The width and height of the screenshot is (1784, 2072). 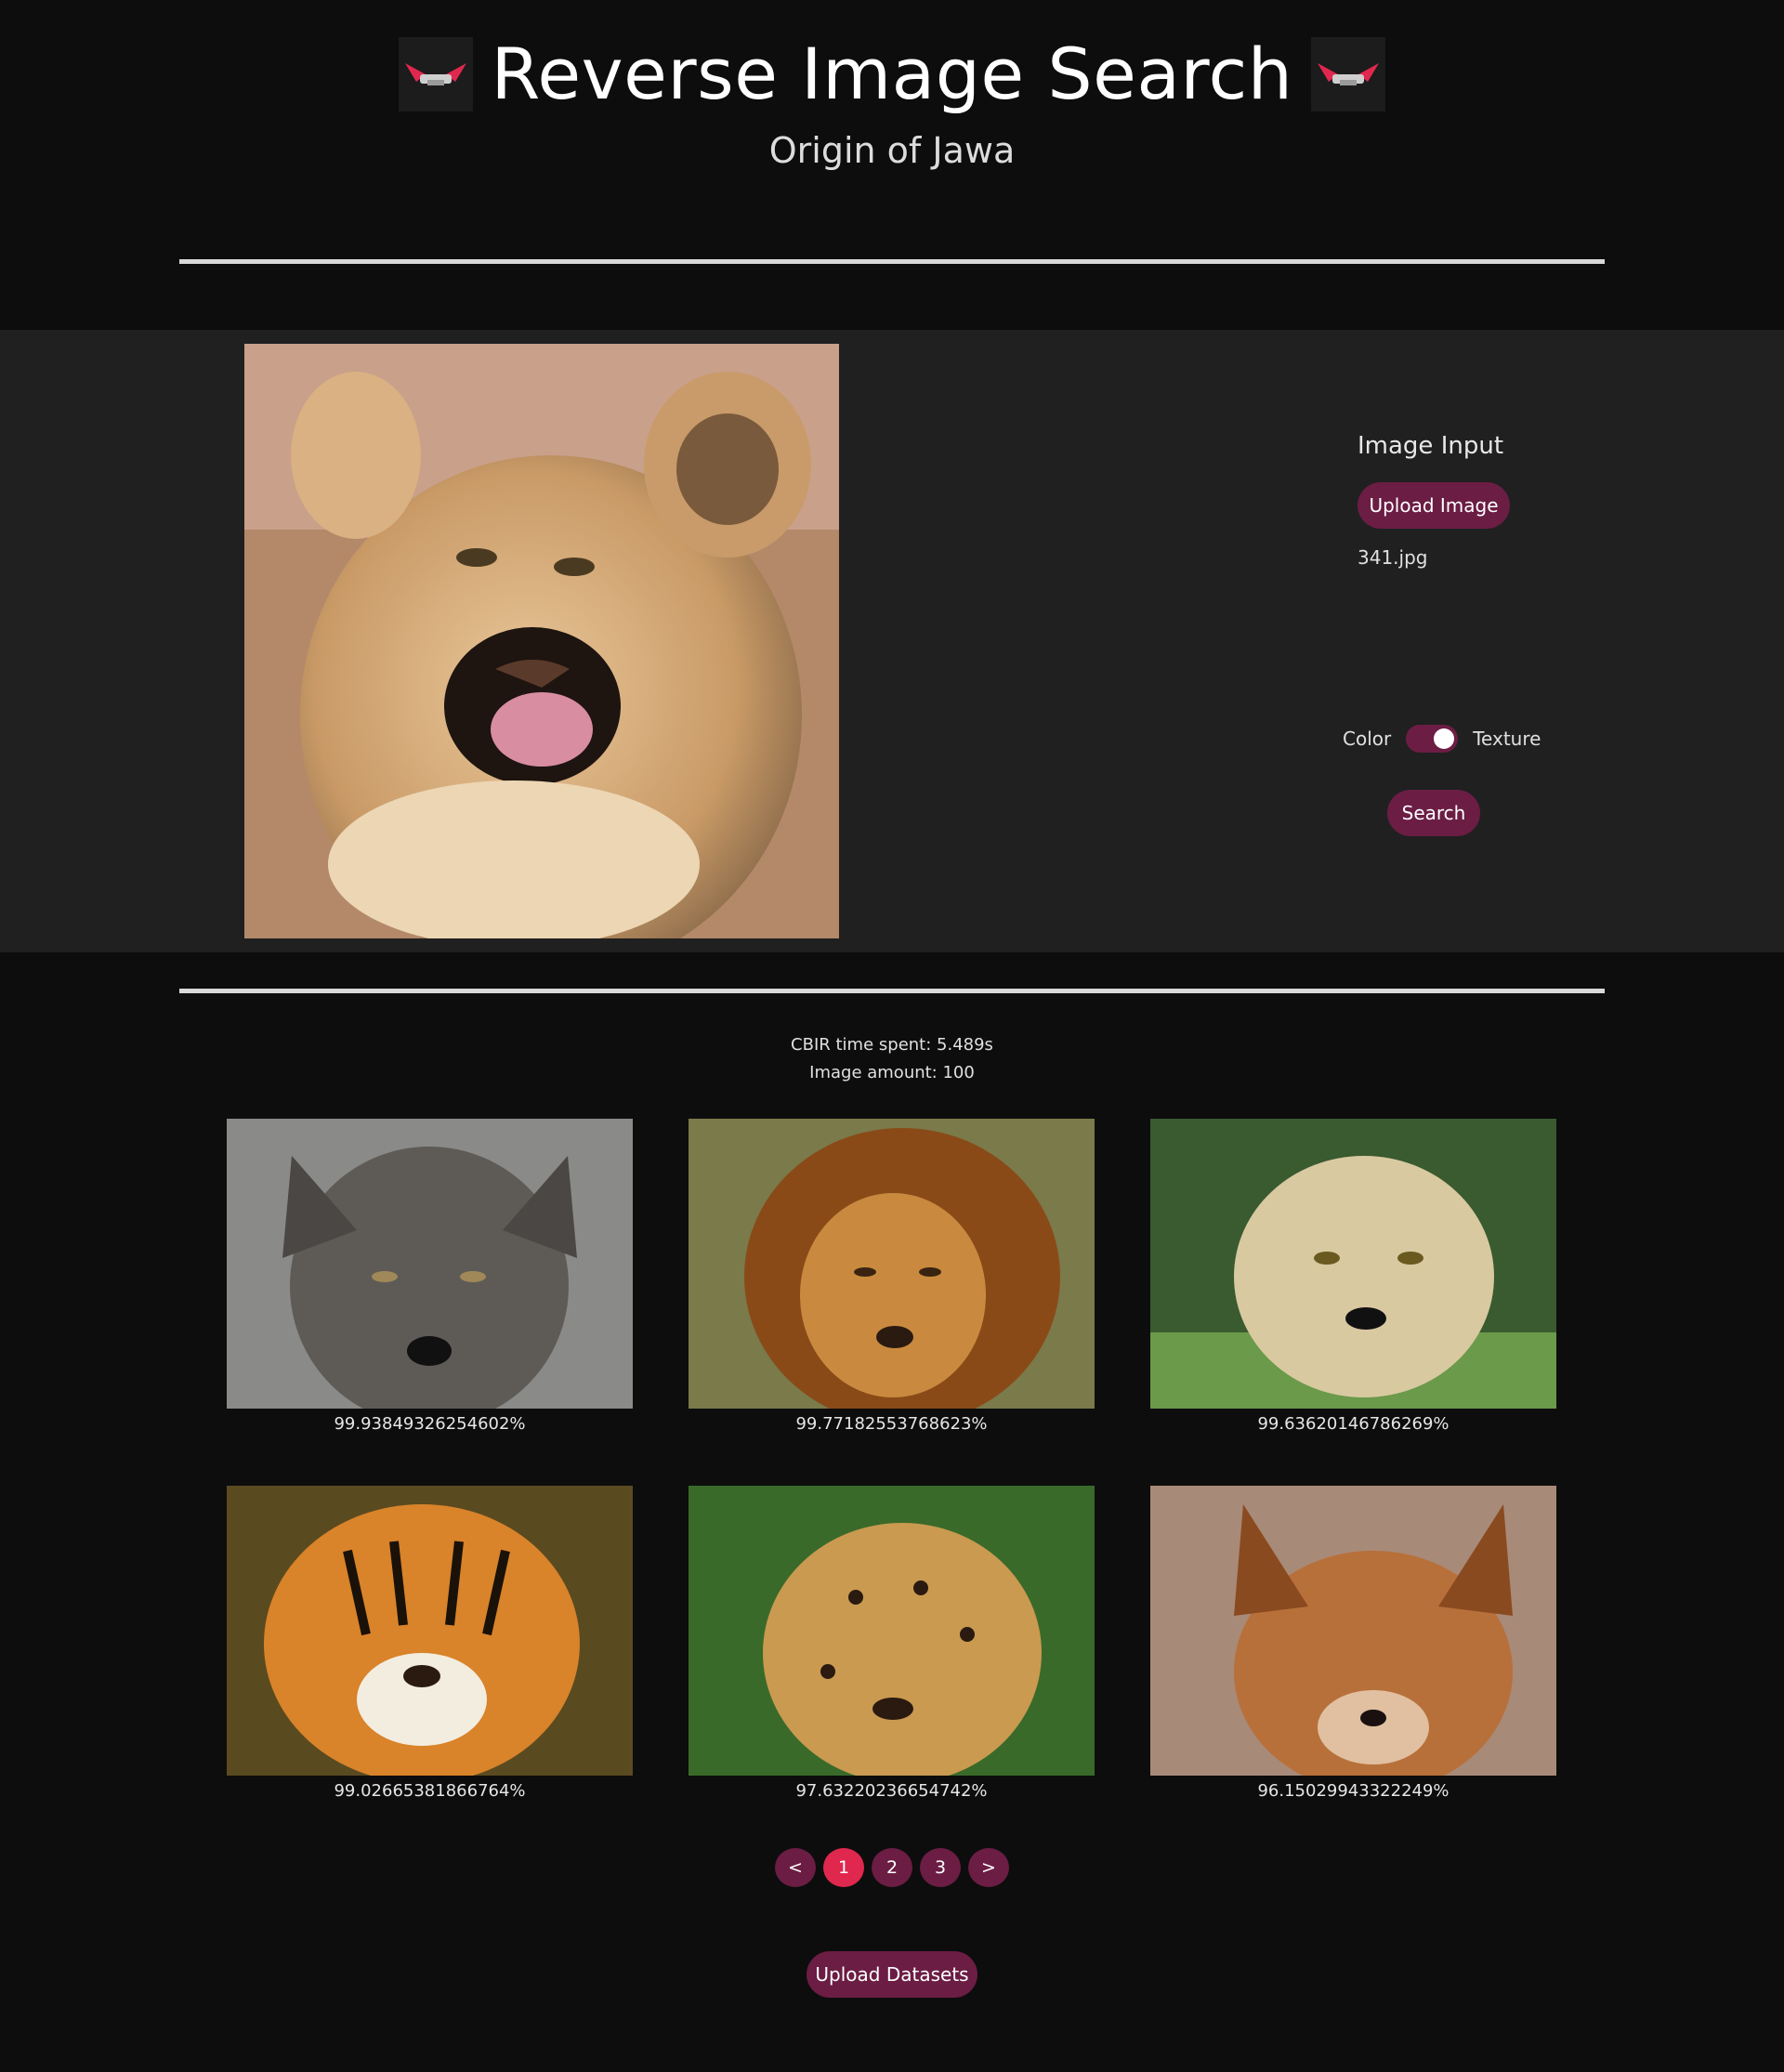 I want to click on result-image-tiger, so click(x=430, y=1631).